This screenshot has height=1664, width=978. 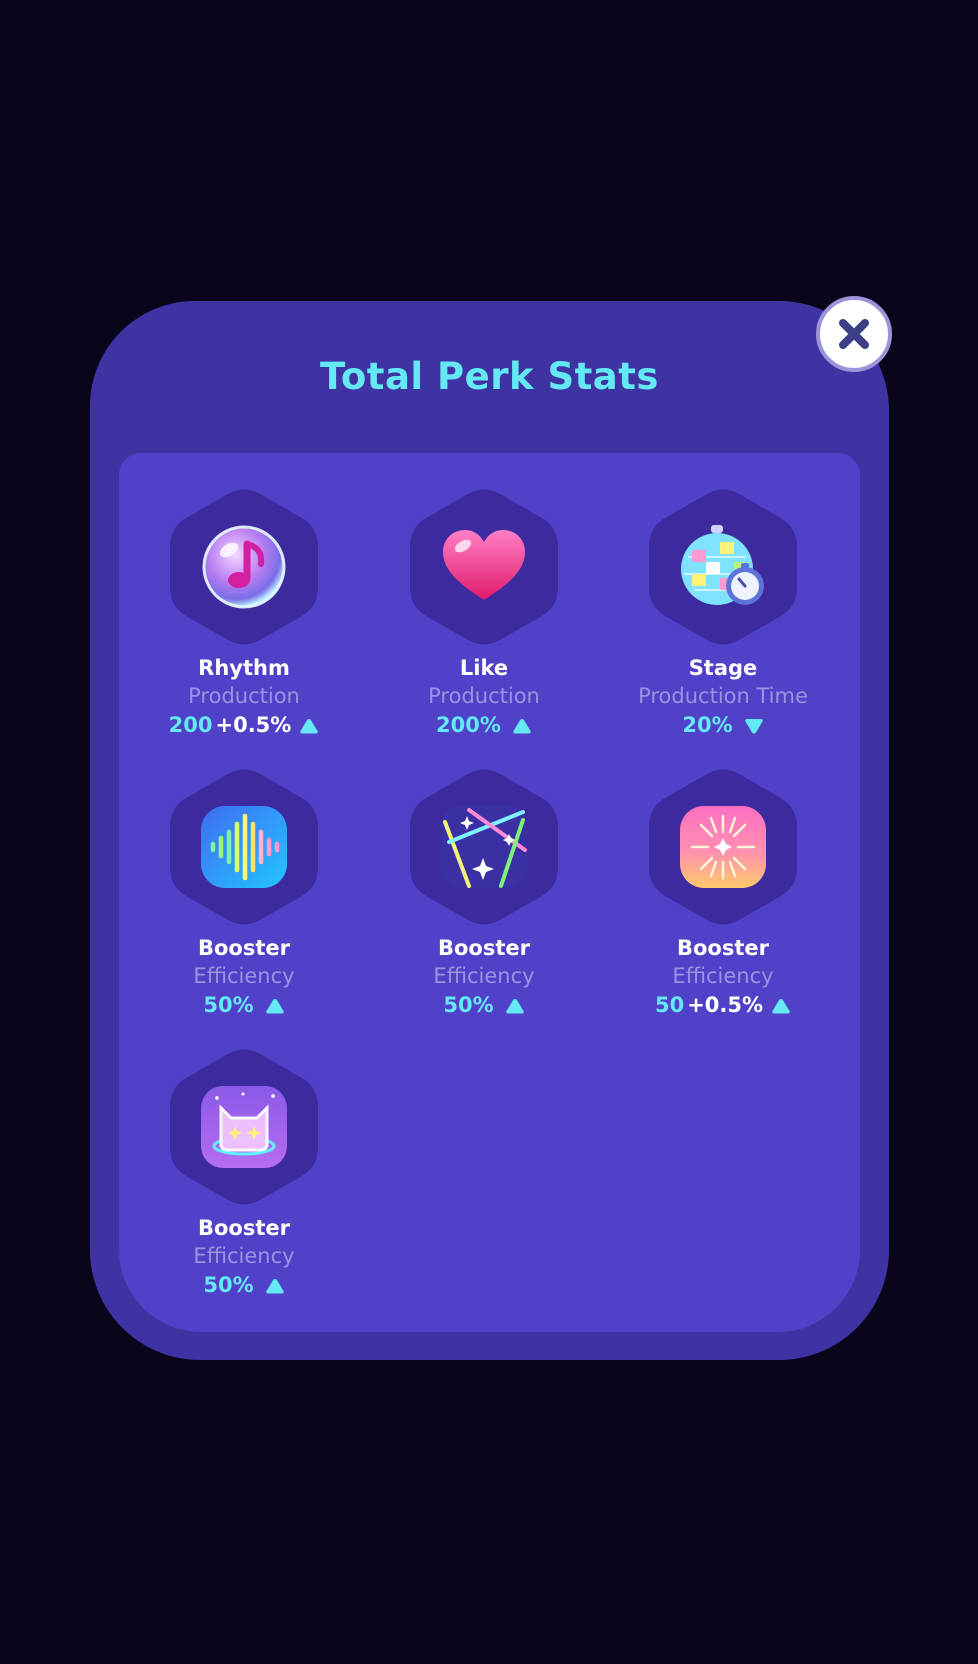 I want to click on perk-card-booster-1: Booster Efficiency 50%, so click(x=244, y=894).